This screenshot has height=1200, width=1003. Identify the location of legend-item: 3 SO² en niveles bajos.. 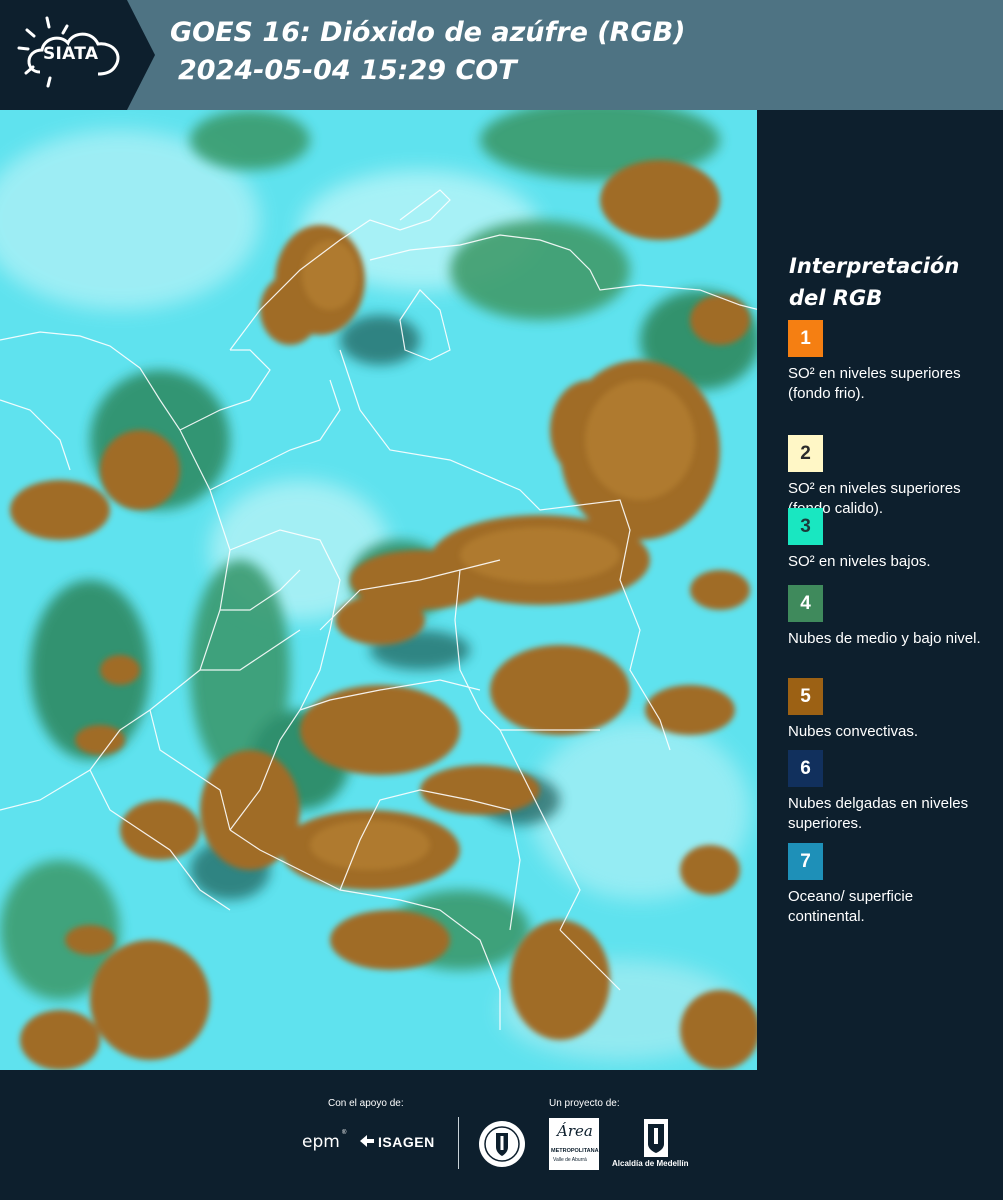
(888, 540).